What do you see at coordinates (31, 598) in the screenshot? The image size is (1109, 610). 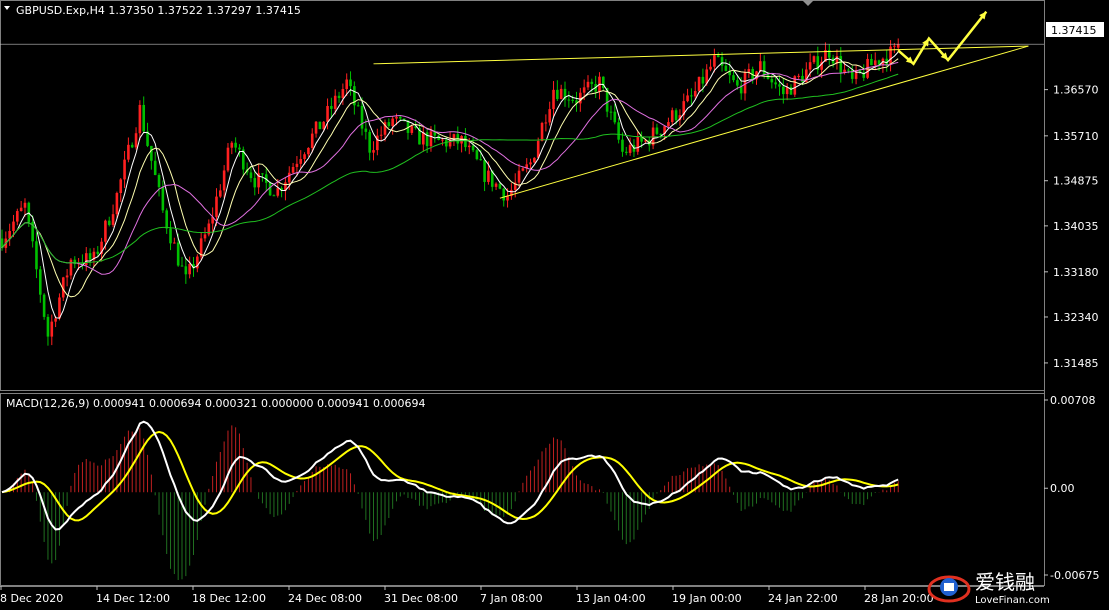 I see `time-tick-label: 8 Dec 2020` at bounding box center [31, 598].